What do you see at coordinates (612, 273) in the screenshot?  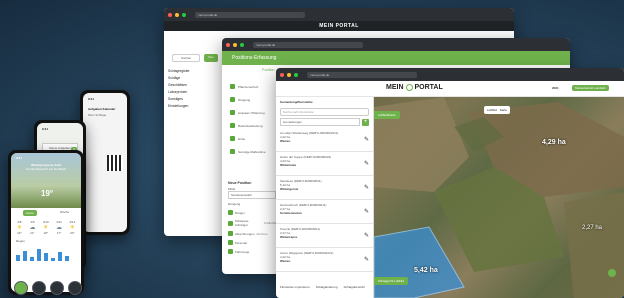 I see `locate-icon` at bounding box center [612, 273].